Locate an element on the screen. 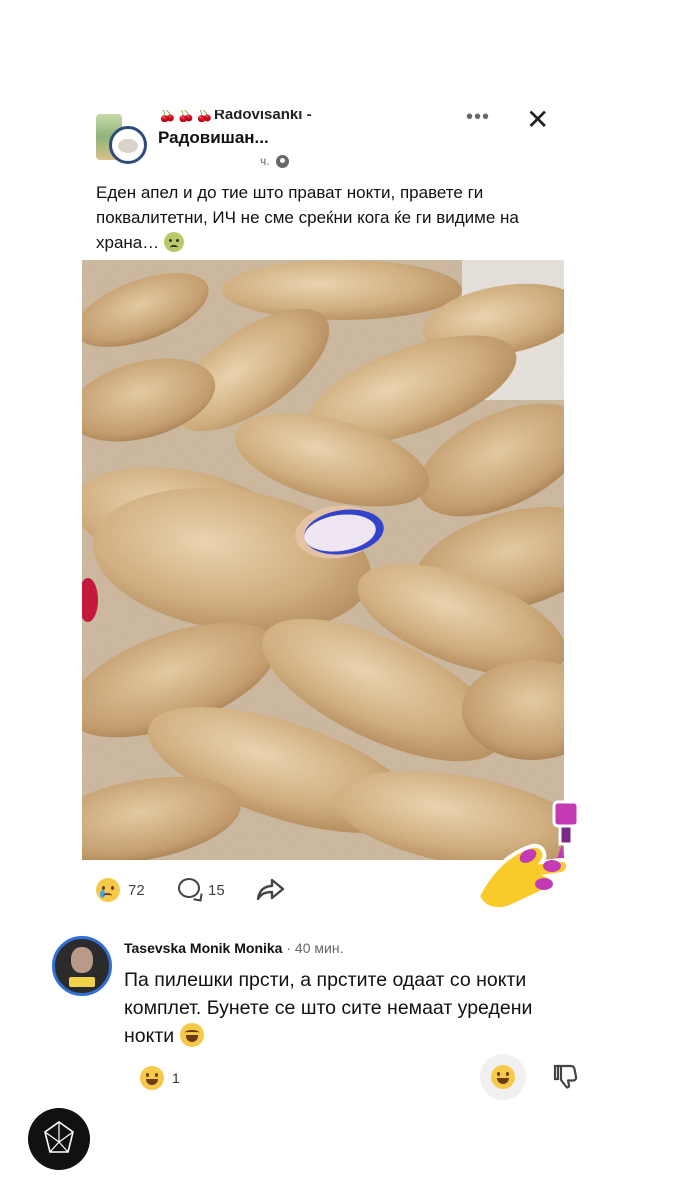 The width and height of the screenshot is (675, 1200). group-profile-picture is located at coordinates (128, 145).